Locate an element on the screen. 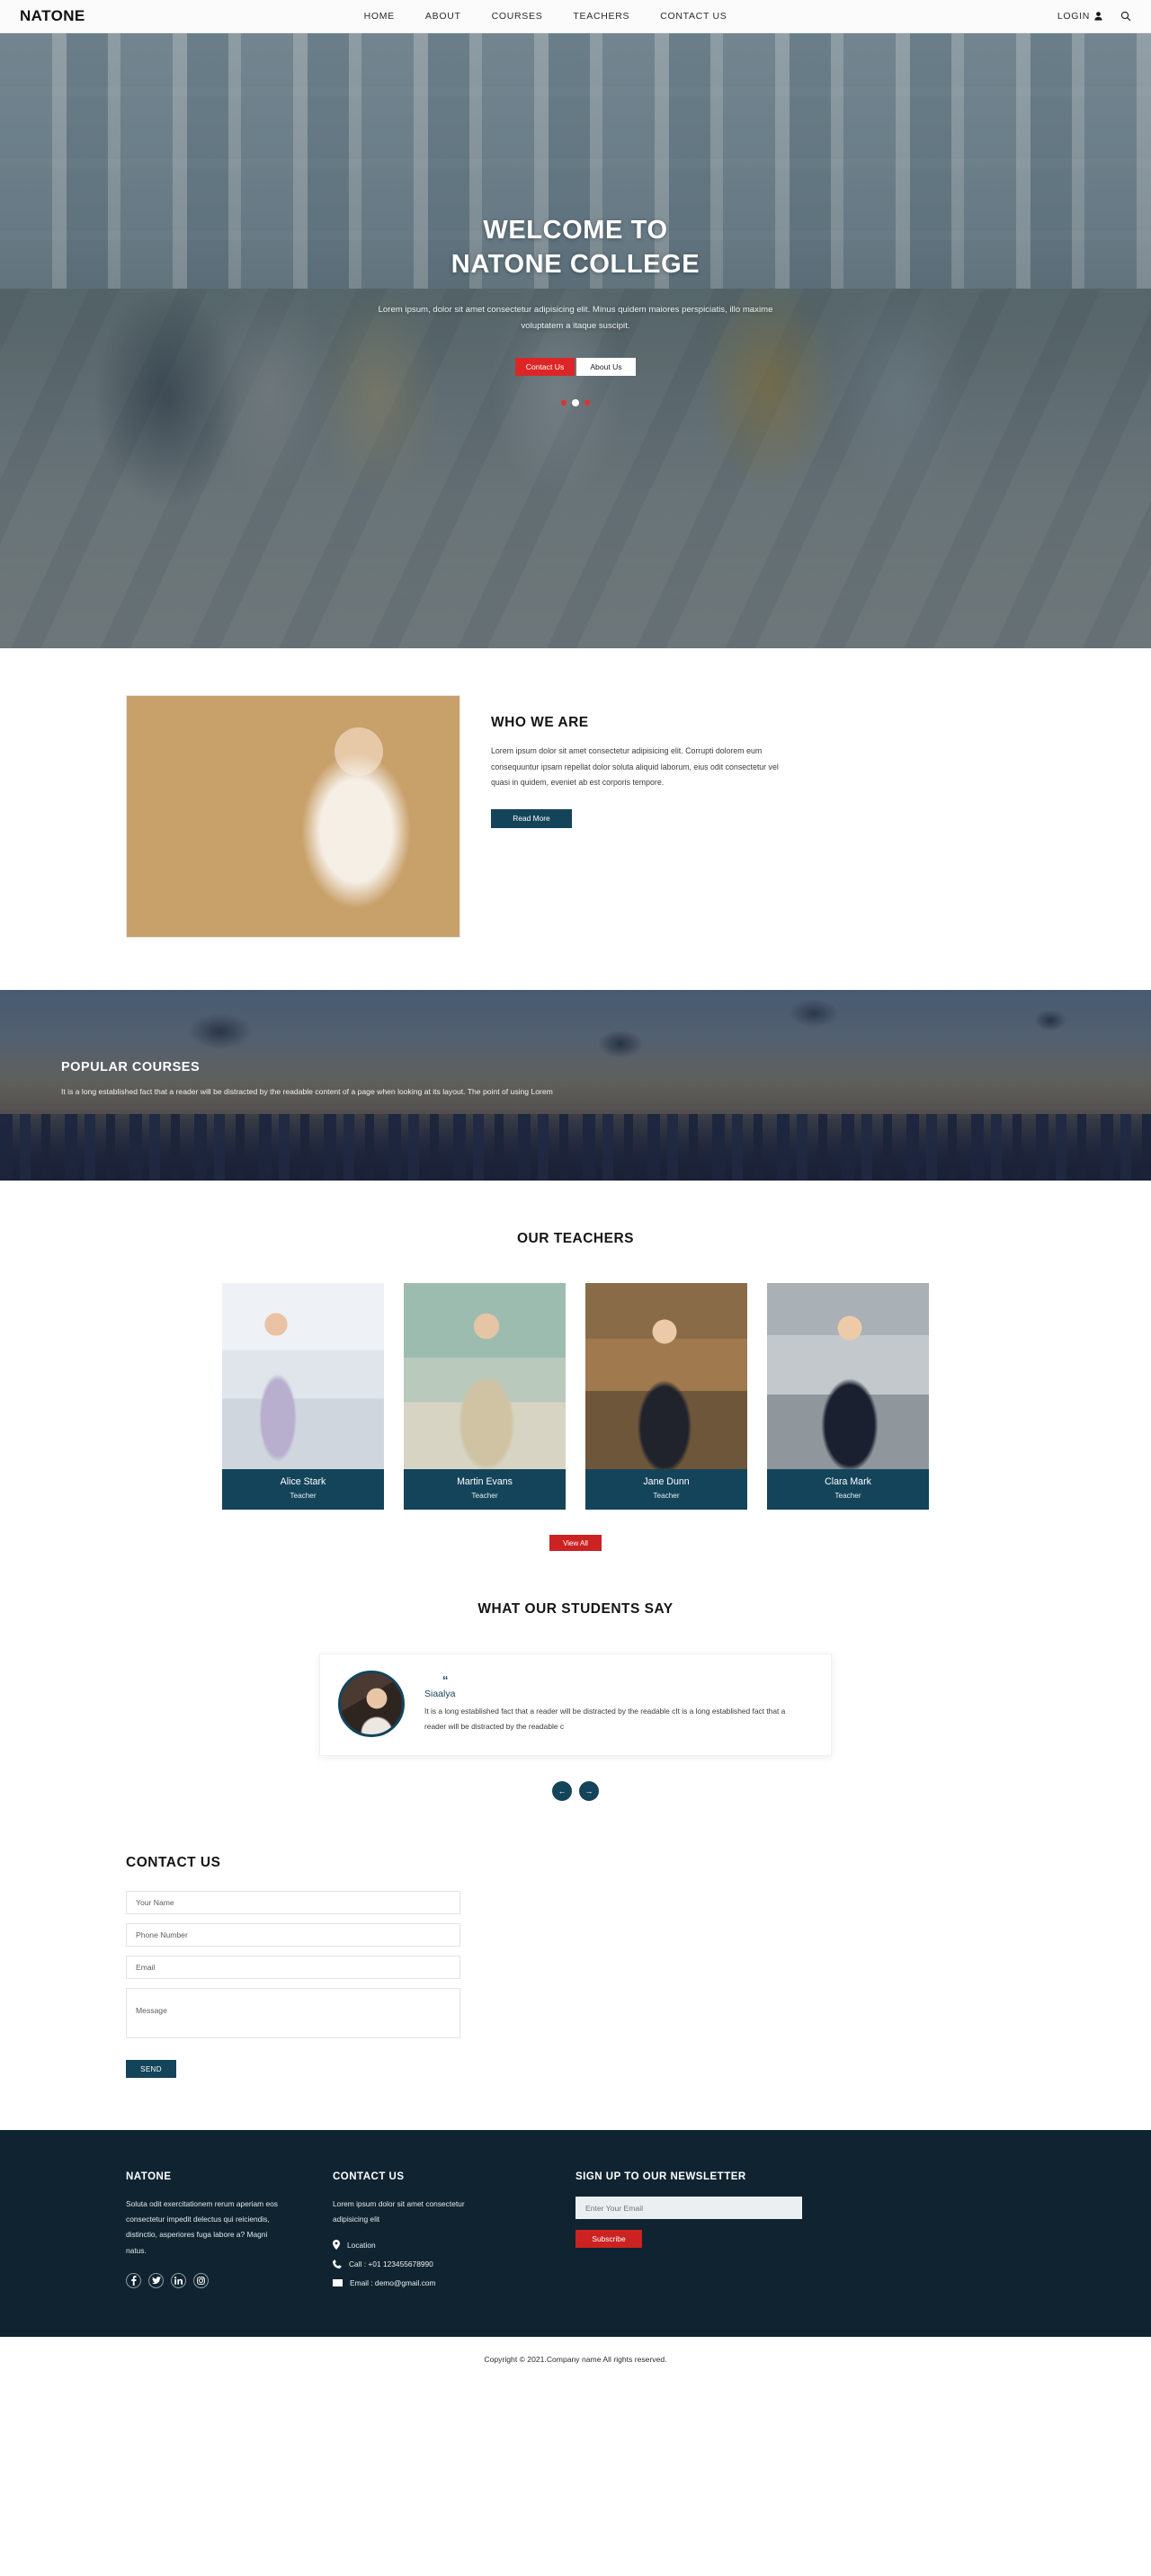 Image resolution: width=1151 pixels, height=2576 pixels. nav-item-contact-us: CONTACT US is located at coordinates (693, 16).